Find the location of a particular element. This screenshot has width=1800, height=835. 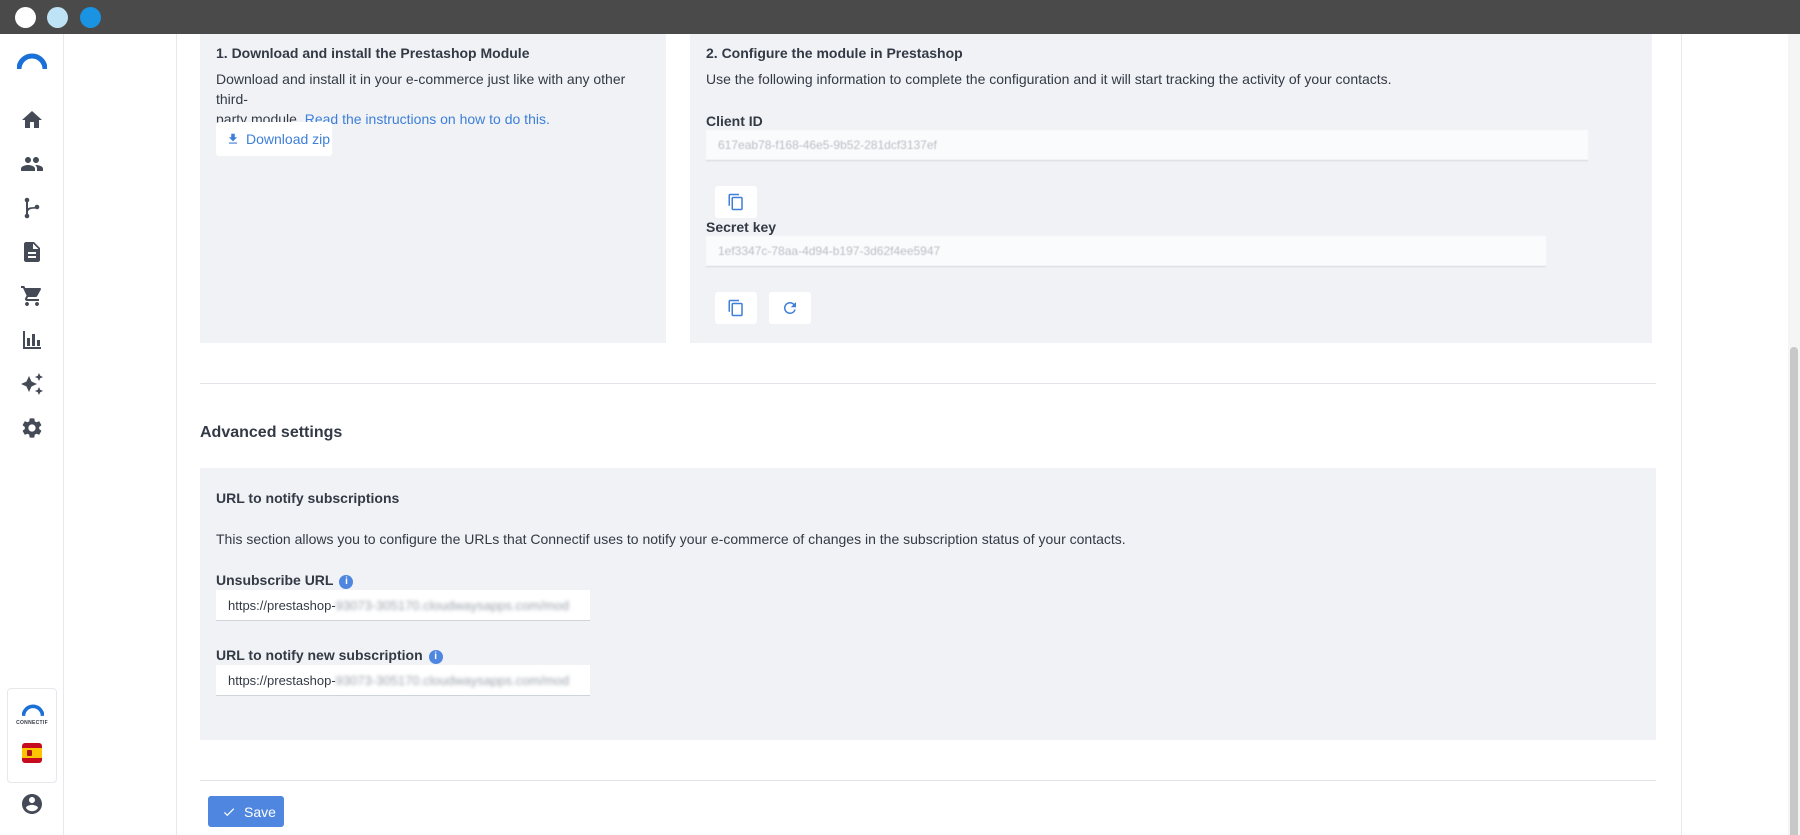

scrollbar-track is located at coordinates (1794, 434).